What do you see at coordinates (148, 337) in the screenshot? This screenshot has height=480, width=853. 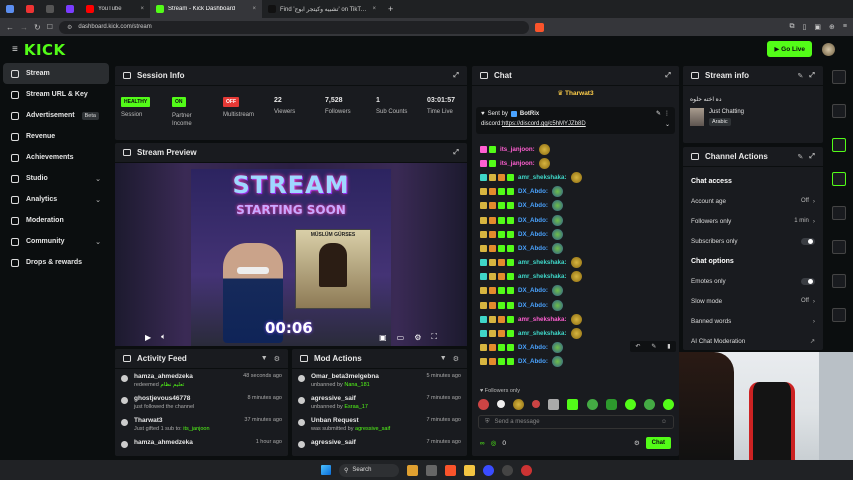 I see `play-icon: ▶` at bounding box center [148, 337].